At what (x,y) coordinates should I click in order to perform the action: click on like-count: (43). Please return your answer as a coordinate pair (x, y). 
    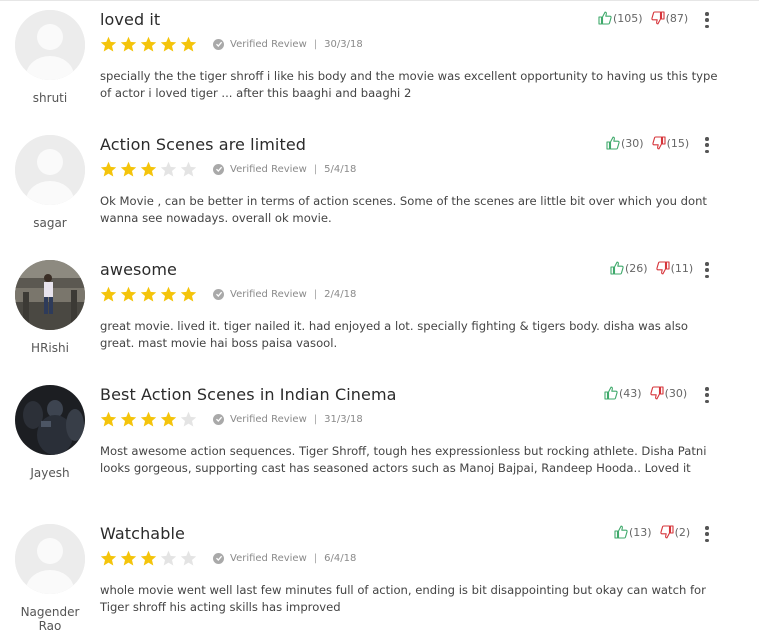
    Looking at the image, I should click on (630, 393).